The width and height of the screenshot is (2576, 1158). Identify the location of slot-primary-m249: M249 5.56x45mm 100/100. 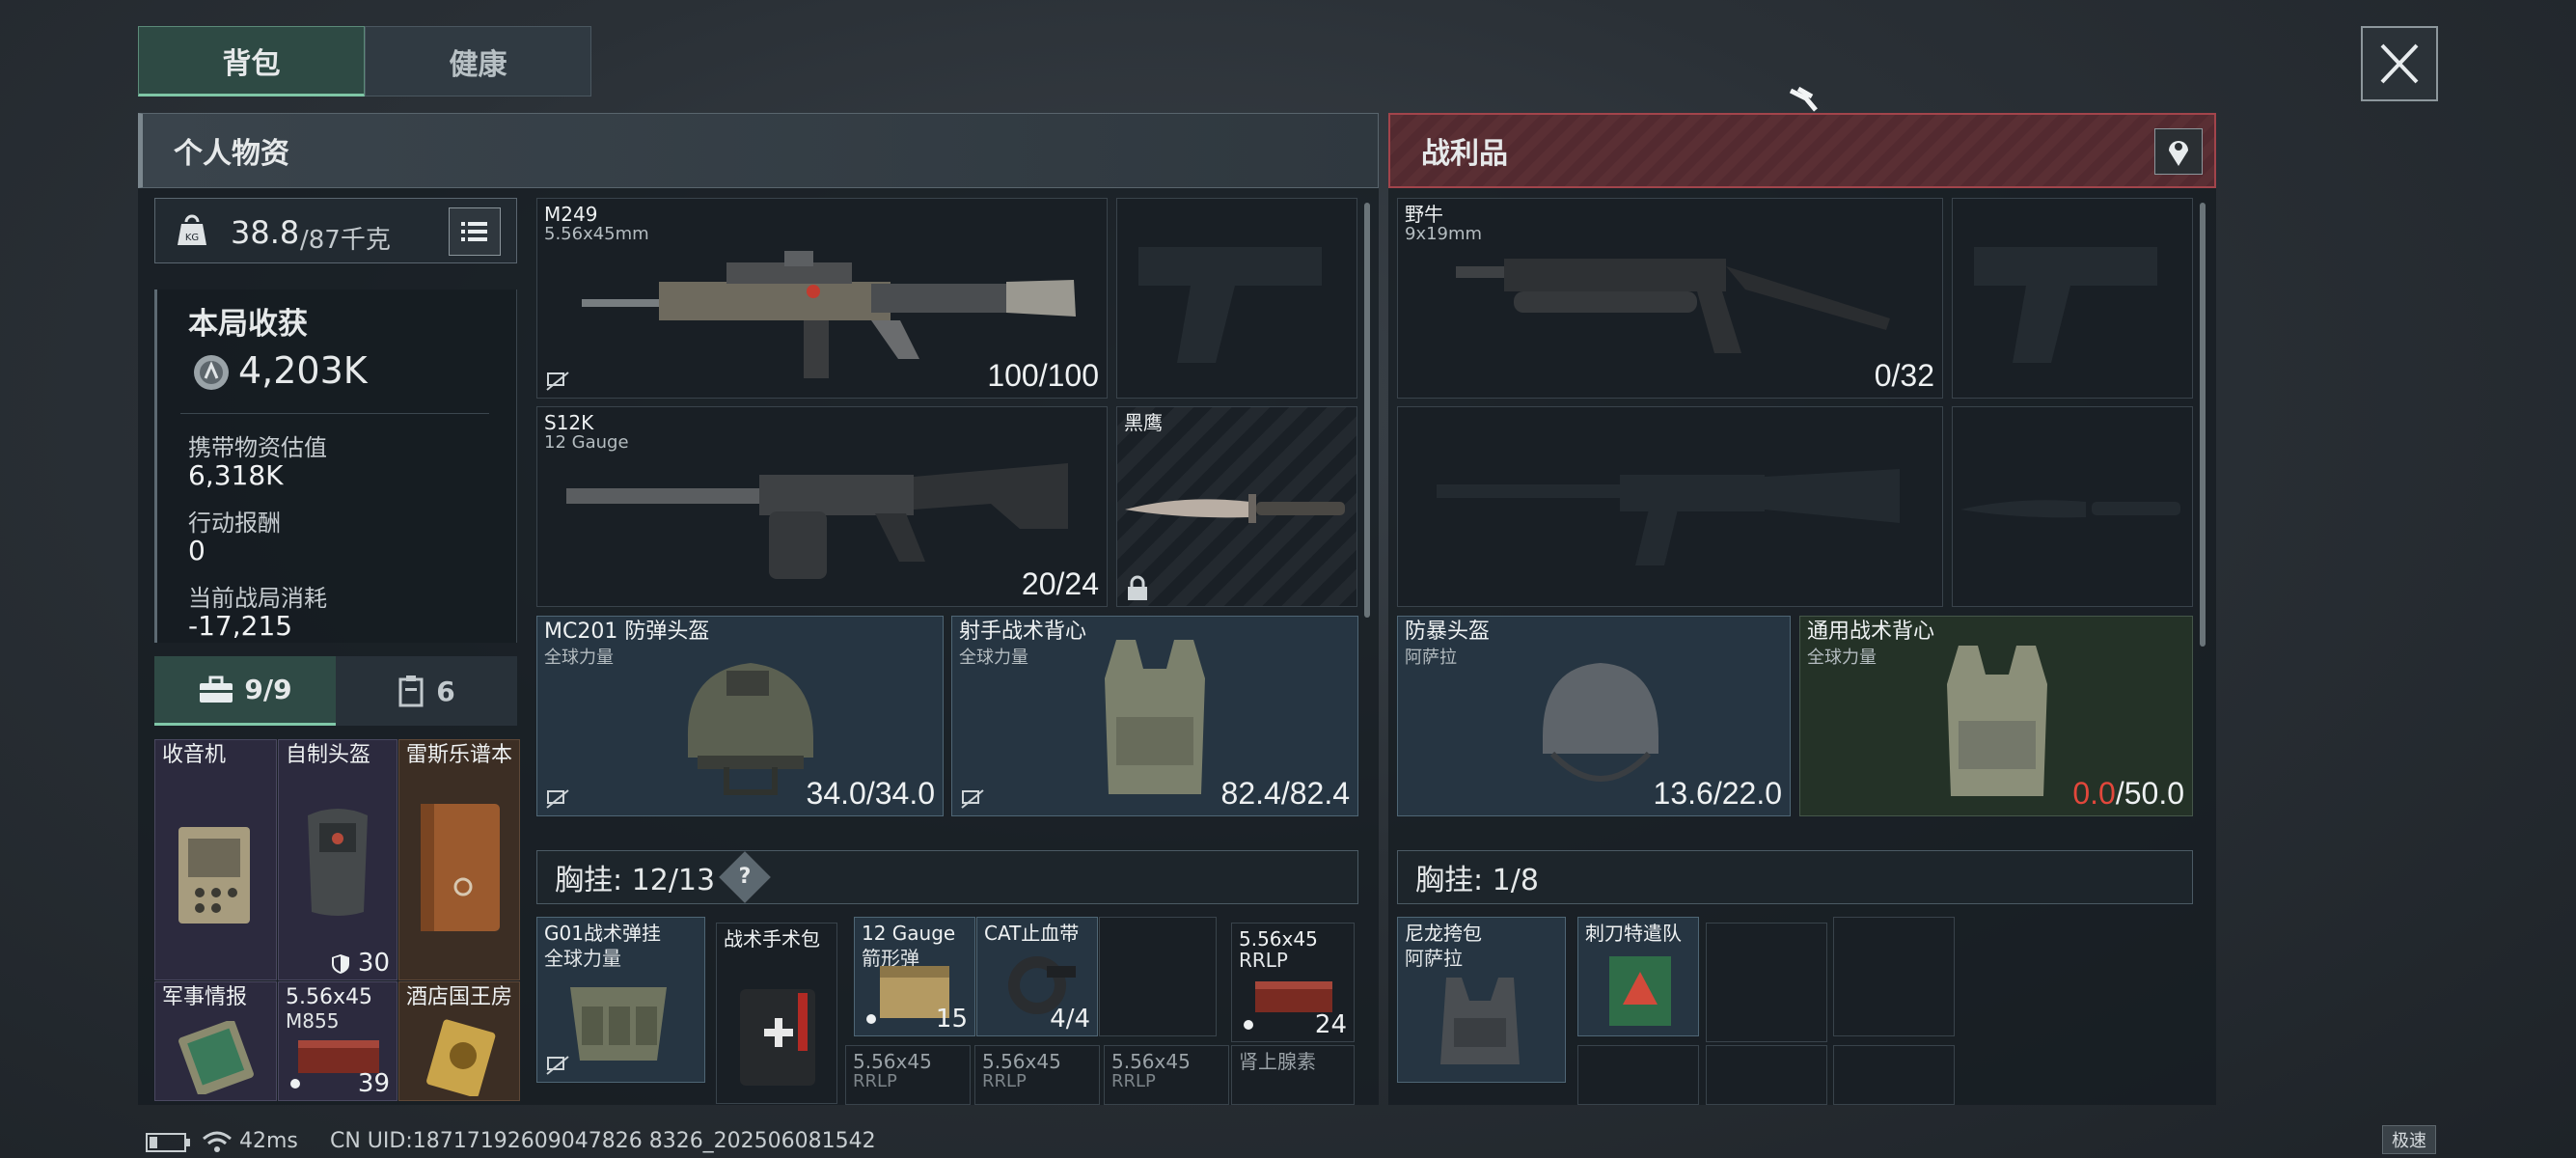
(822, 298).